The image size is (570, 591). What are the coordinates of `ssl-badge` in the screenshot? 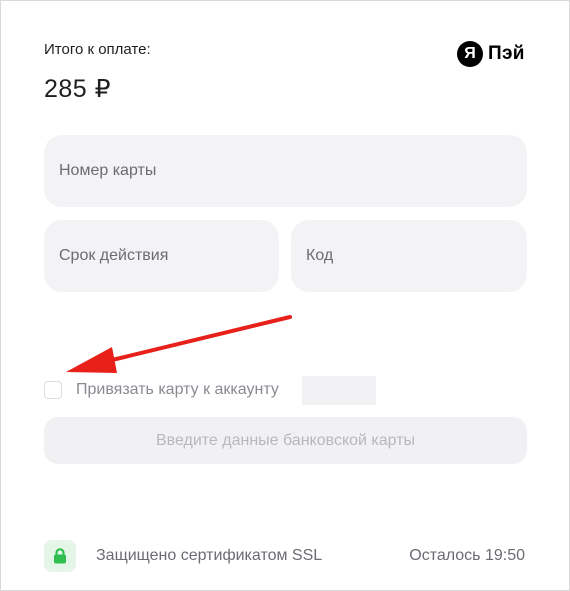 It's located at (60, 556).